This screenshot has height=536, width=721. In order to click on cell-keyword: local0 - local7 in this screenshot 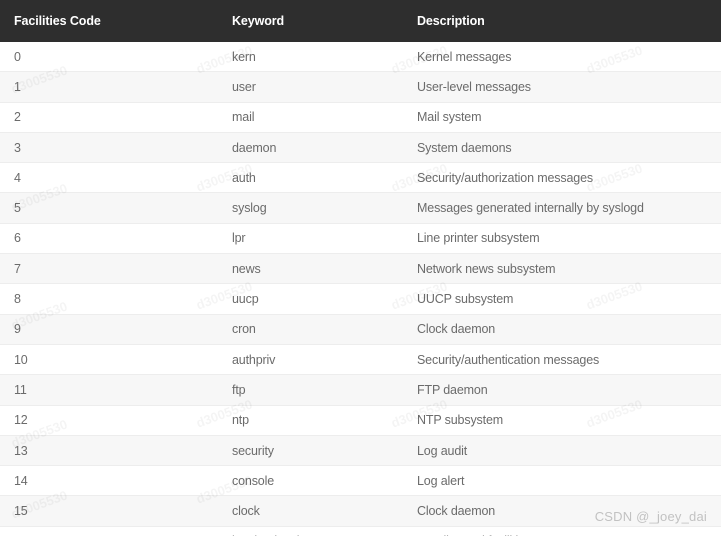, I will do `click(310, 531)`.